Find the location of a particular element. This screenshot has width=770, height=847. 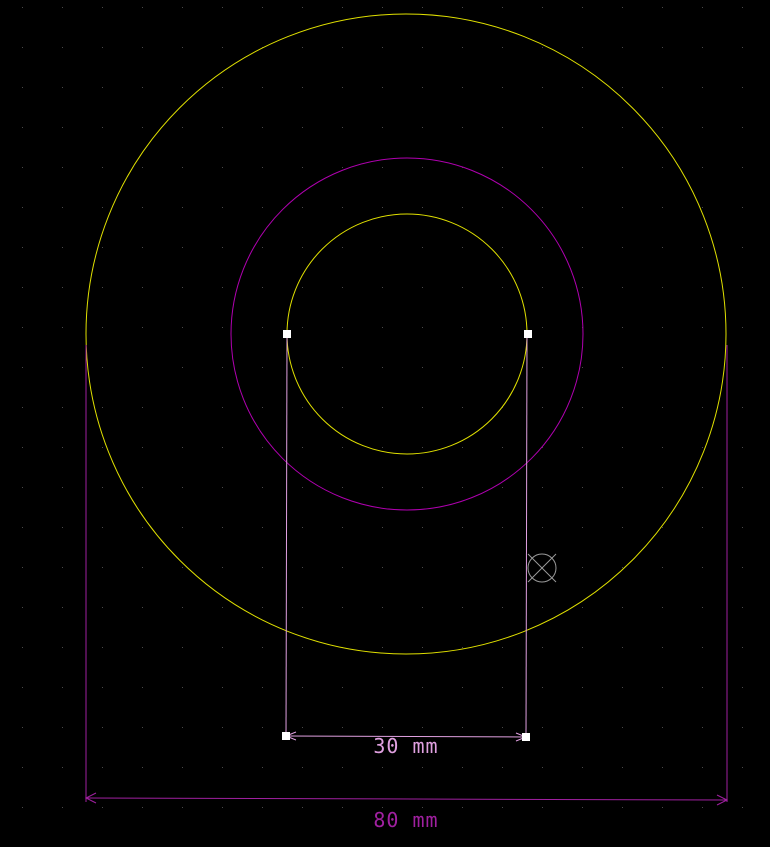

handle-top-right is located at coordinates (528, 334).